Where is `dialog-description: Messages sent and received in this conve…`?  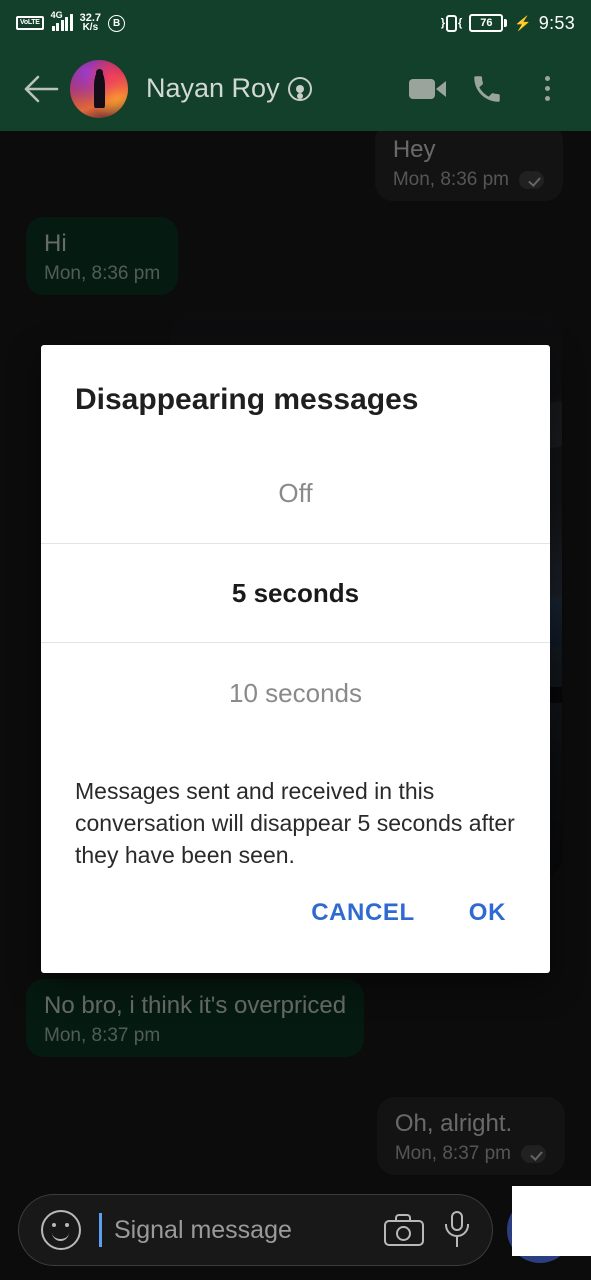 dialog-description: Messages sent and received in this conve… is located at coordinates (295, 823).